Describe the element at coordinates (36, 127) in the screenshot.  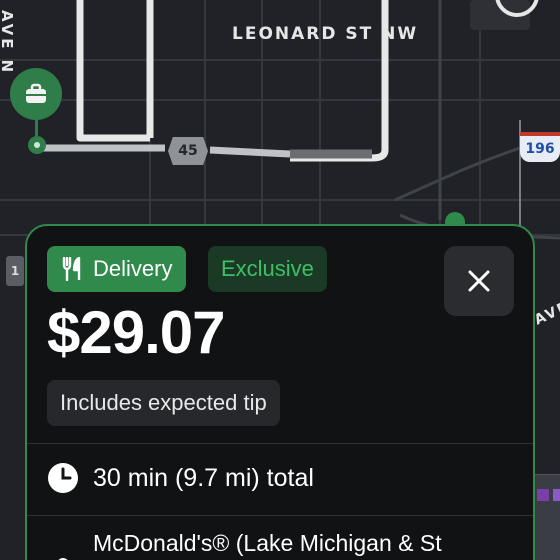
I see `pin-stem` at that location.